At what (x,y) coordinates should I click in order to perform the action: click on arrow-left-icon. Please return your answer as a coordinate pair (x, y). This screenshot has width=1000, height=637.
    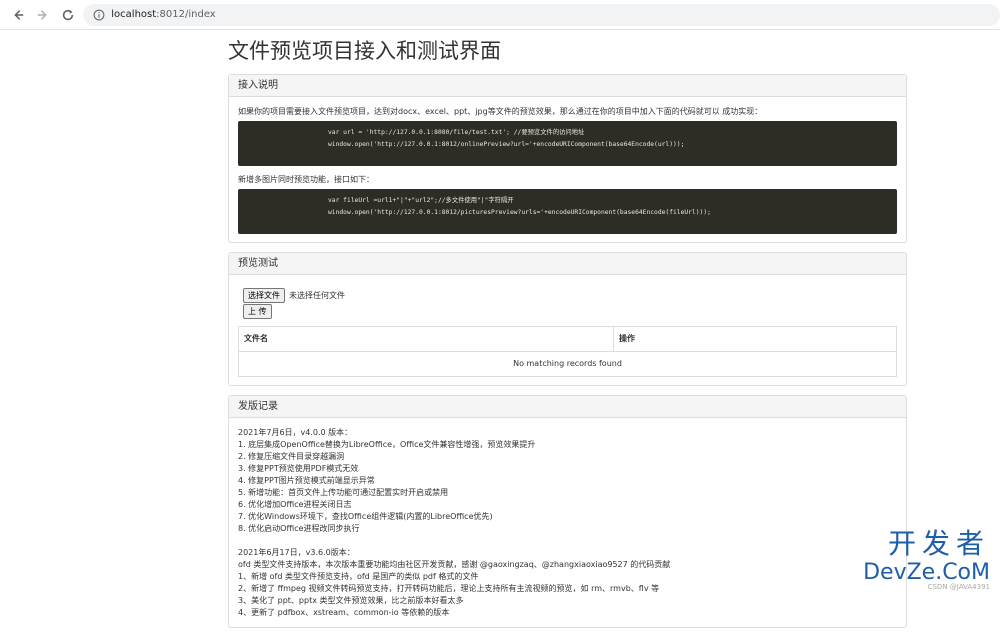
    Looking at the image, I should click on (18, 14).